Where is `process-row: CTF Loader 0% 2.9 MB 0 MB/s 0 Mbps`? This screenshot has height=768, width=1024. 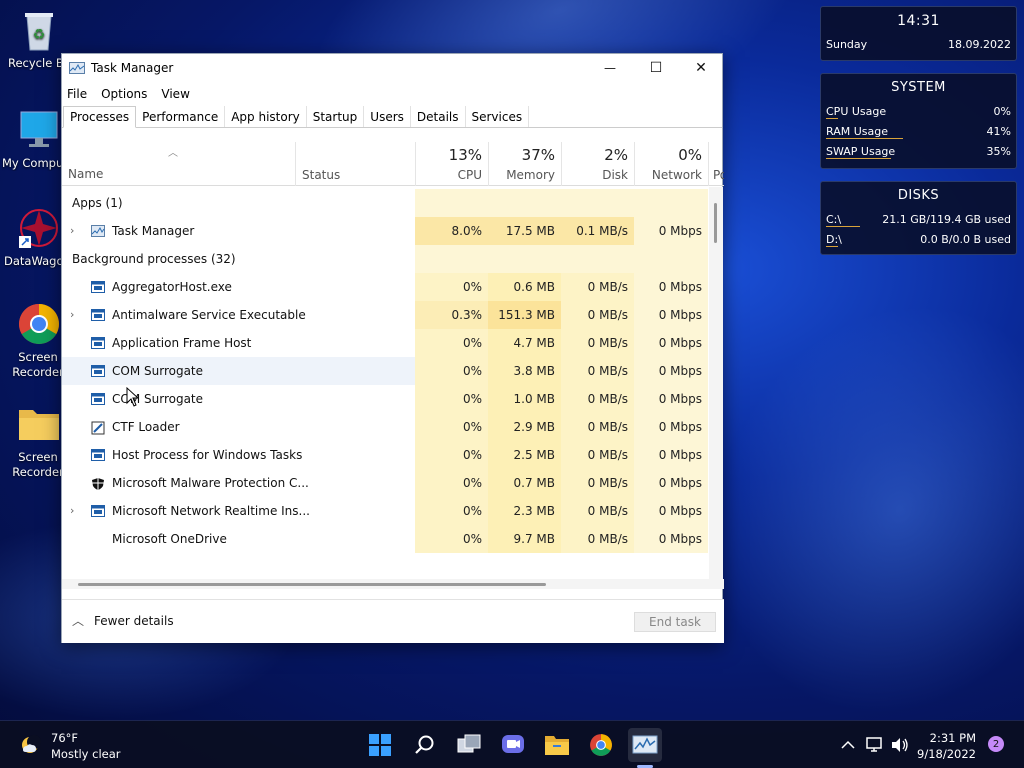
process-row: CTF Loader 0% 2.9 MB 0 MB/s 0 Mbps is located at coordinates (385, 427).